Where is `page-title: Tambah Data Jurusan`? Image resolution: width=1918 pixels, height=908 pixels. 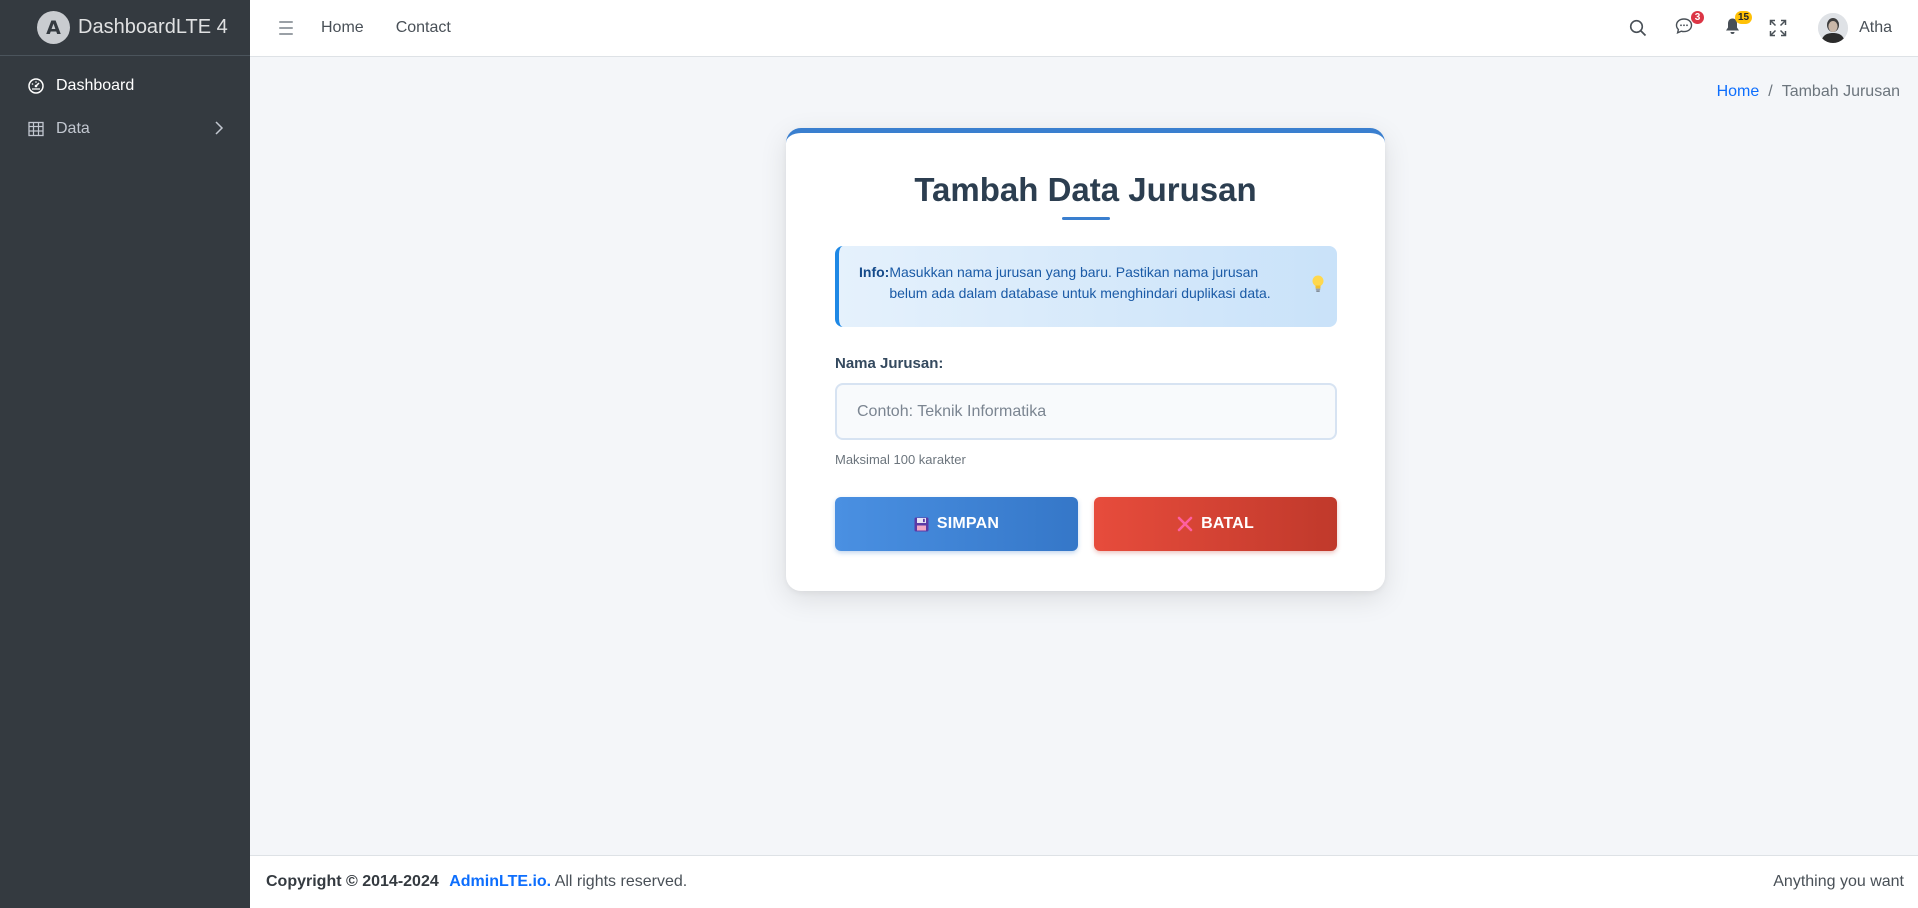 page-title: Tambah Data Jurusan is located at coordinates (1085, 189).